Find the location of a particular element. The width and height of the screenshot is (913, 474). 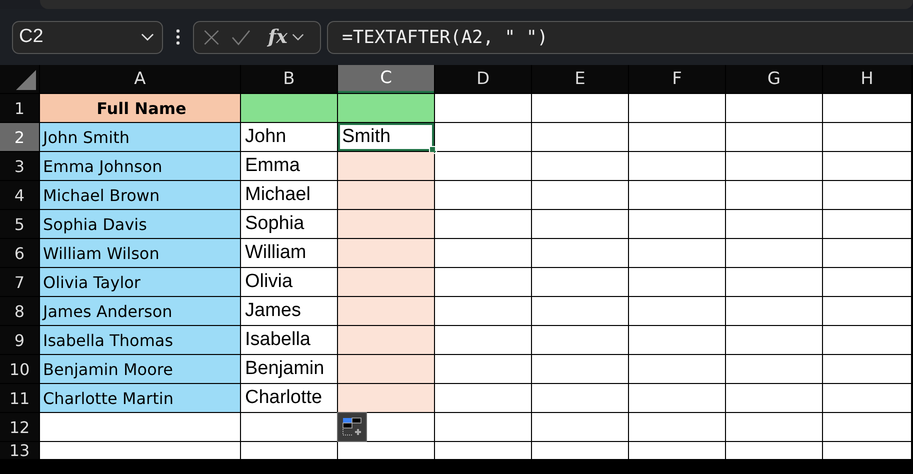

select-all-button is located at coordinates (19, 79).